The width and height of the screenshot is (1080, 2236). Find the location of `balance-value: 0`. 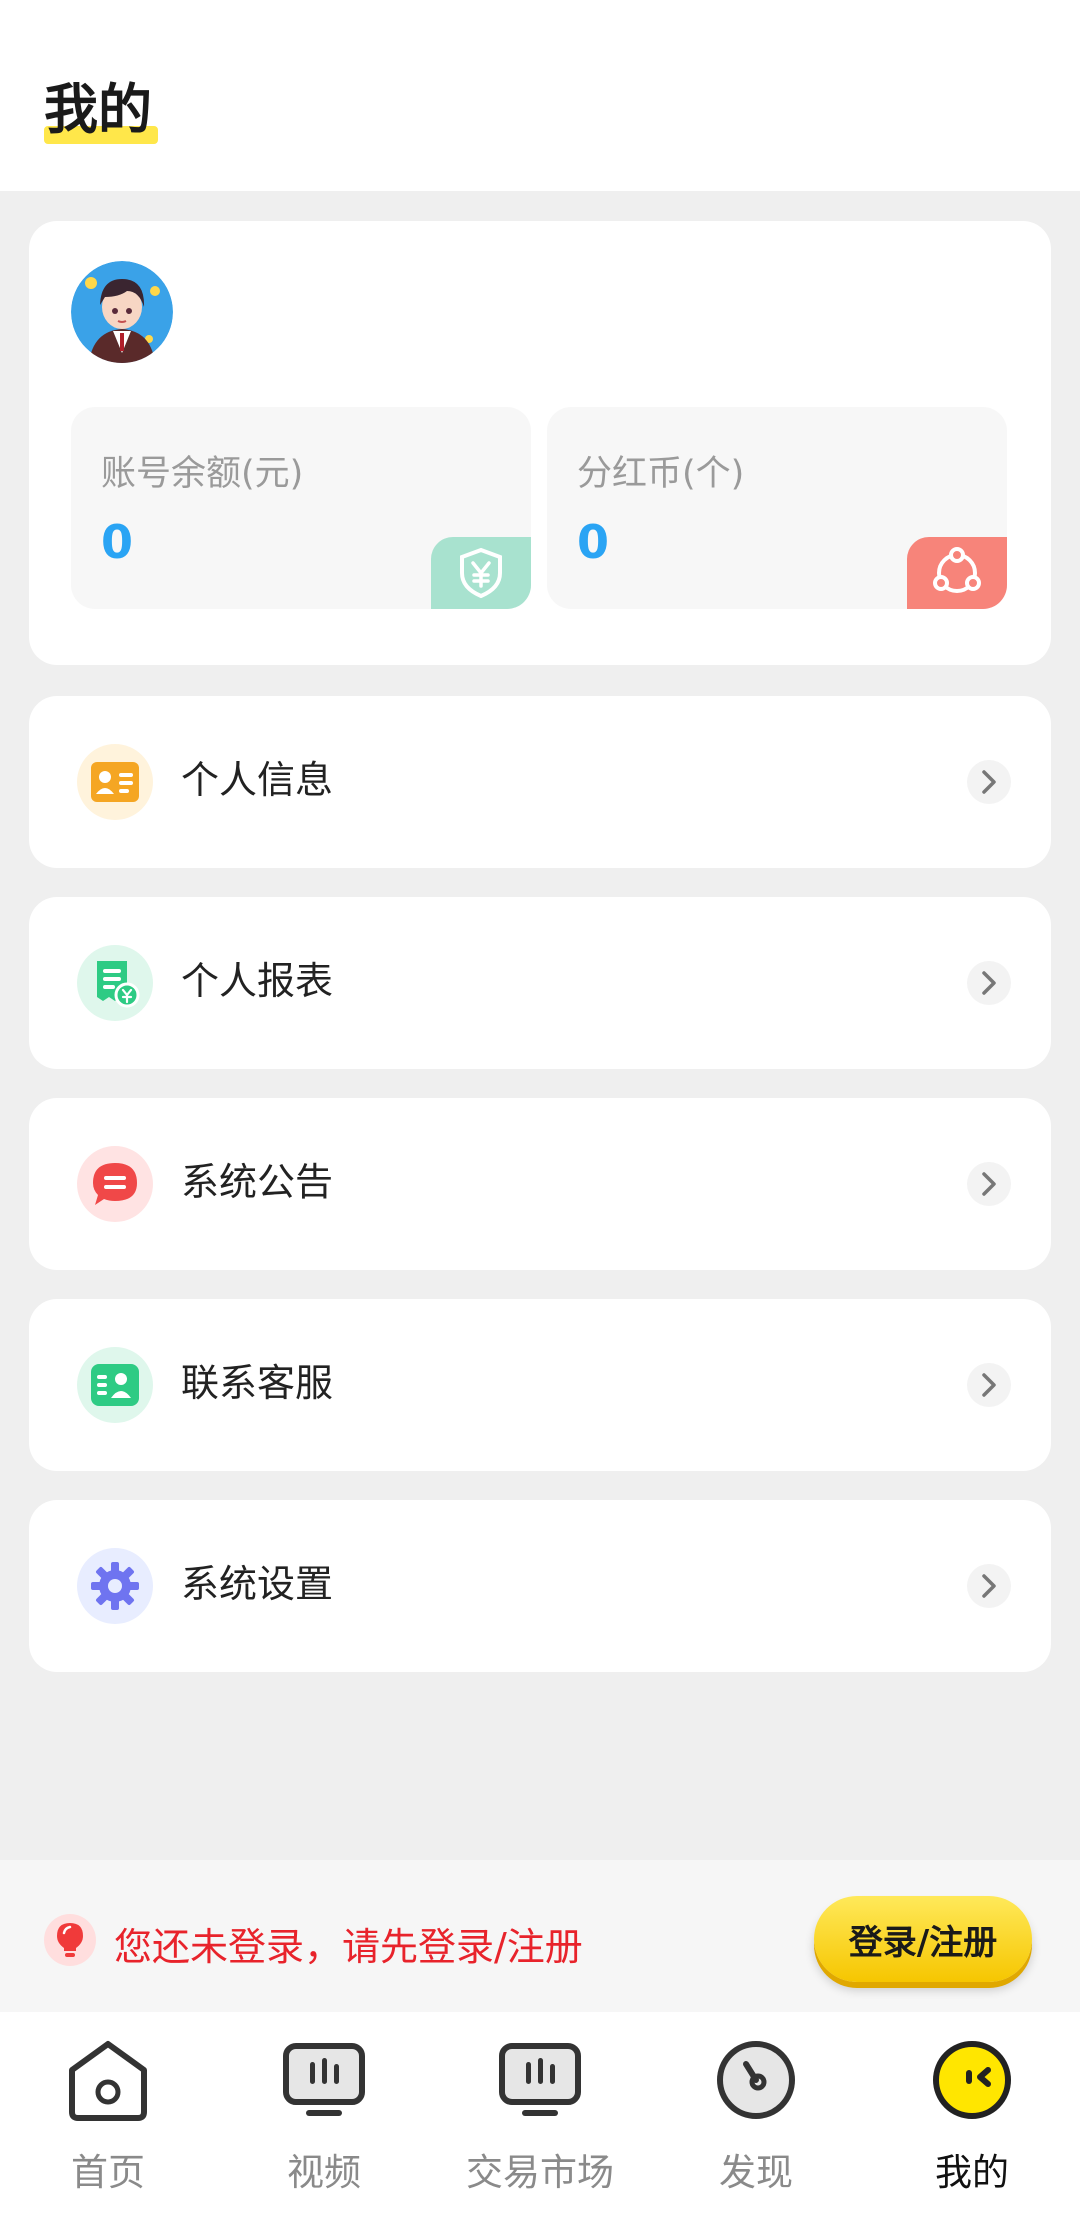

balance-value: 0 is located at coordinates (117, 542).